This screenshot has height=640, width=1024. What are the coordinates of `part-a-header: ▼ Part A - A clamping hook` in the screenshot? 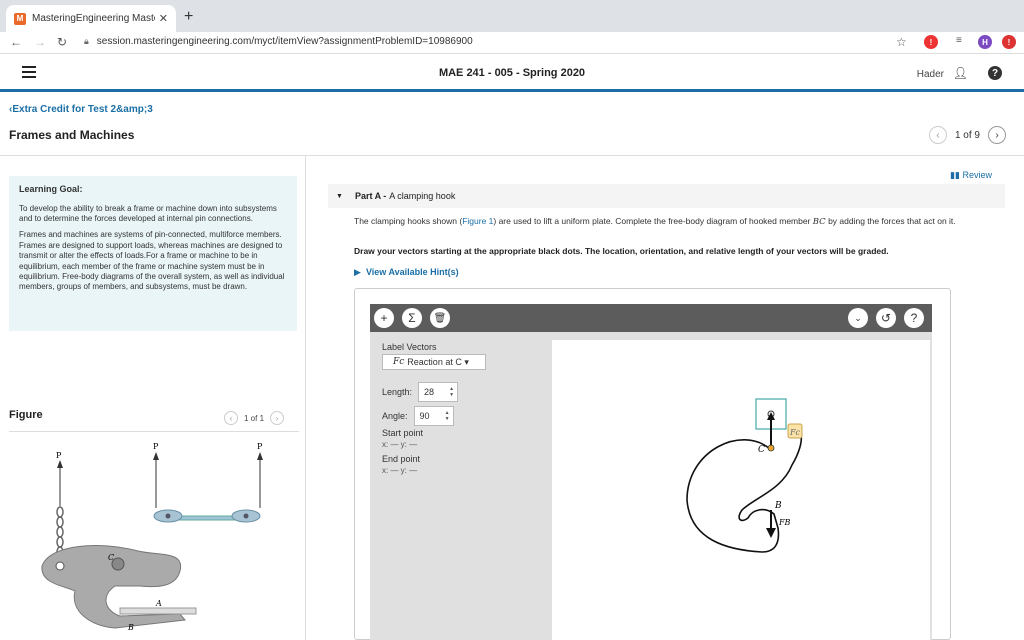 It's located at (666, 196).